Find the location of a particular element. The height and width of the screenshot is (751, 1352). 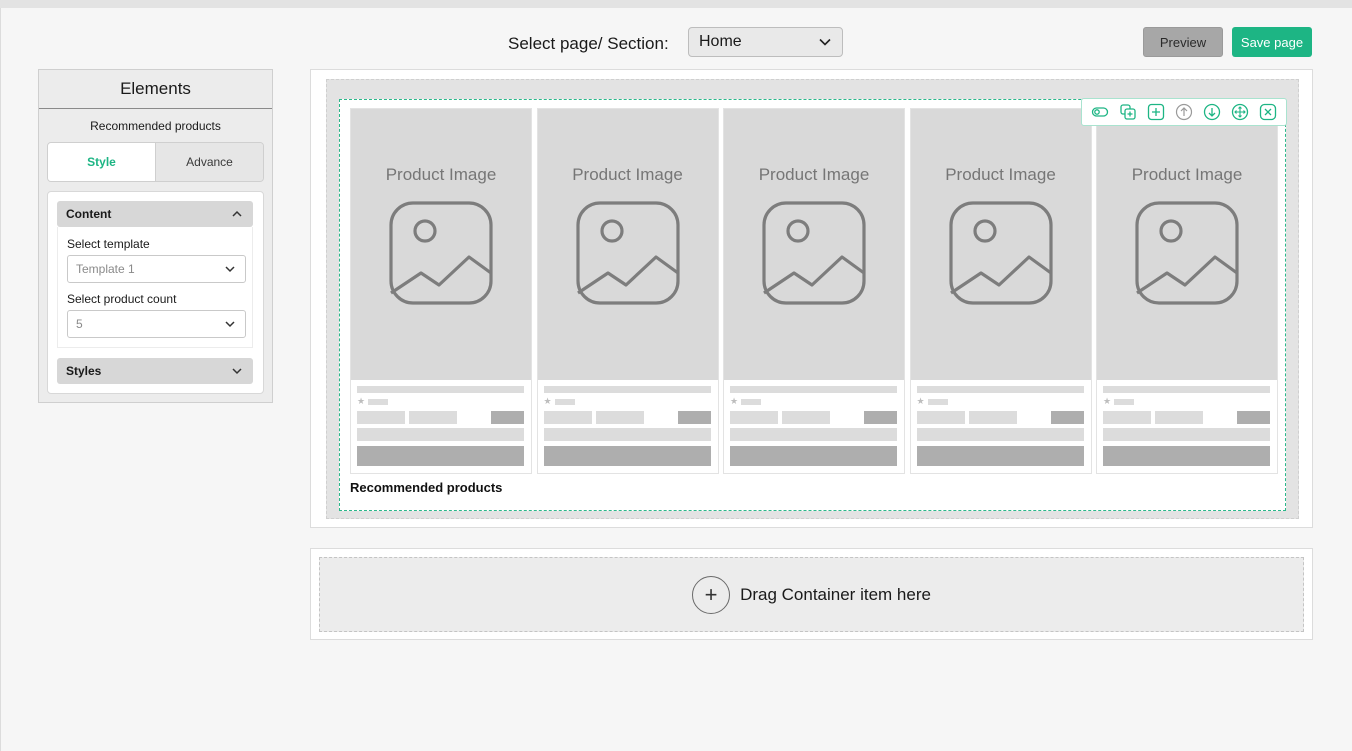

top-bar is located at coordinates (676, 4).